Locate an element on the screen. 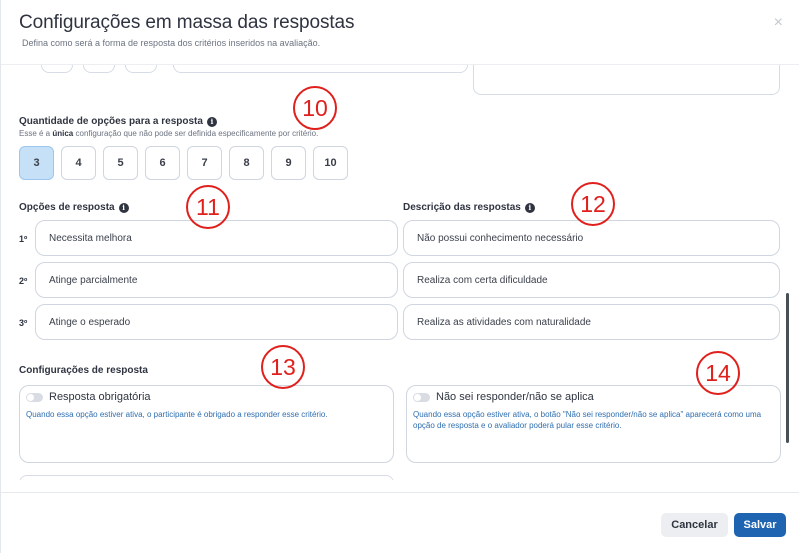  option-count-3: 3 is located at coordinates (36, 163).